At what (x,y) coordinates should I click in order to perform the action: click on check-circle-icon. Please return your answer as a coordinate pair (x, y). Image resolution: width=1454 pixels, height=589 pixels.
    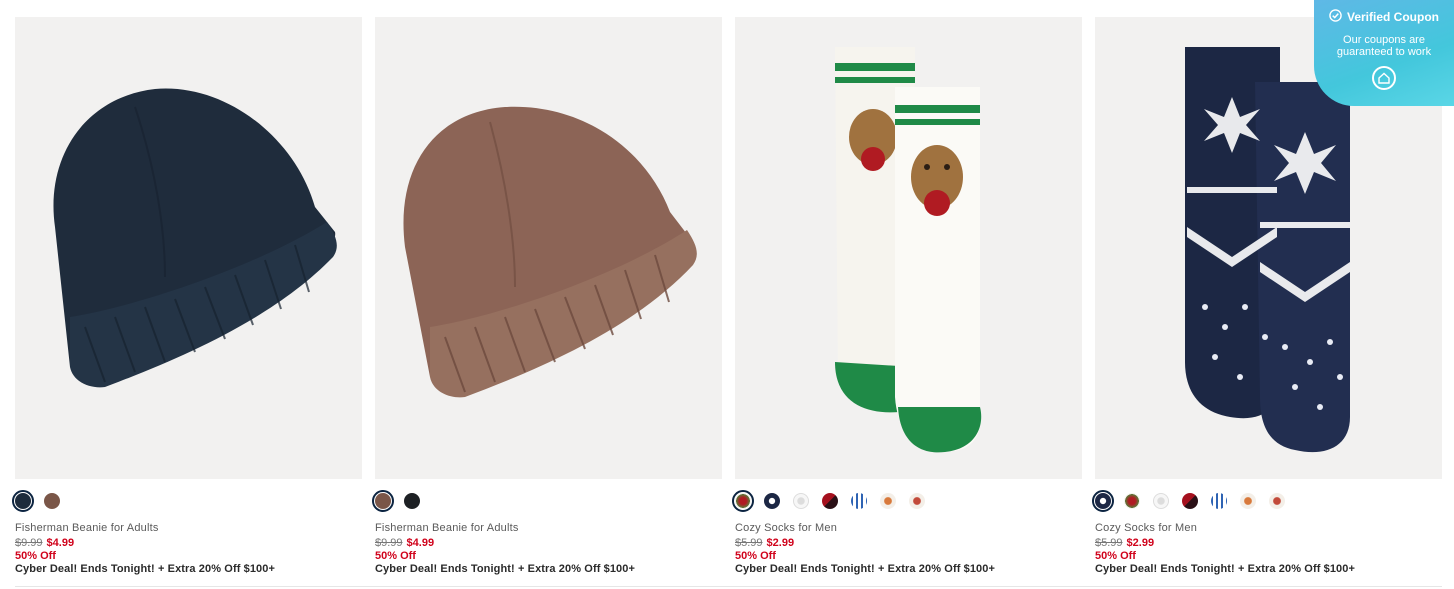
    Looking at the image, I should click on (1335, 17).